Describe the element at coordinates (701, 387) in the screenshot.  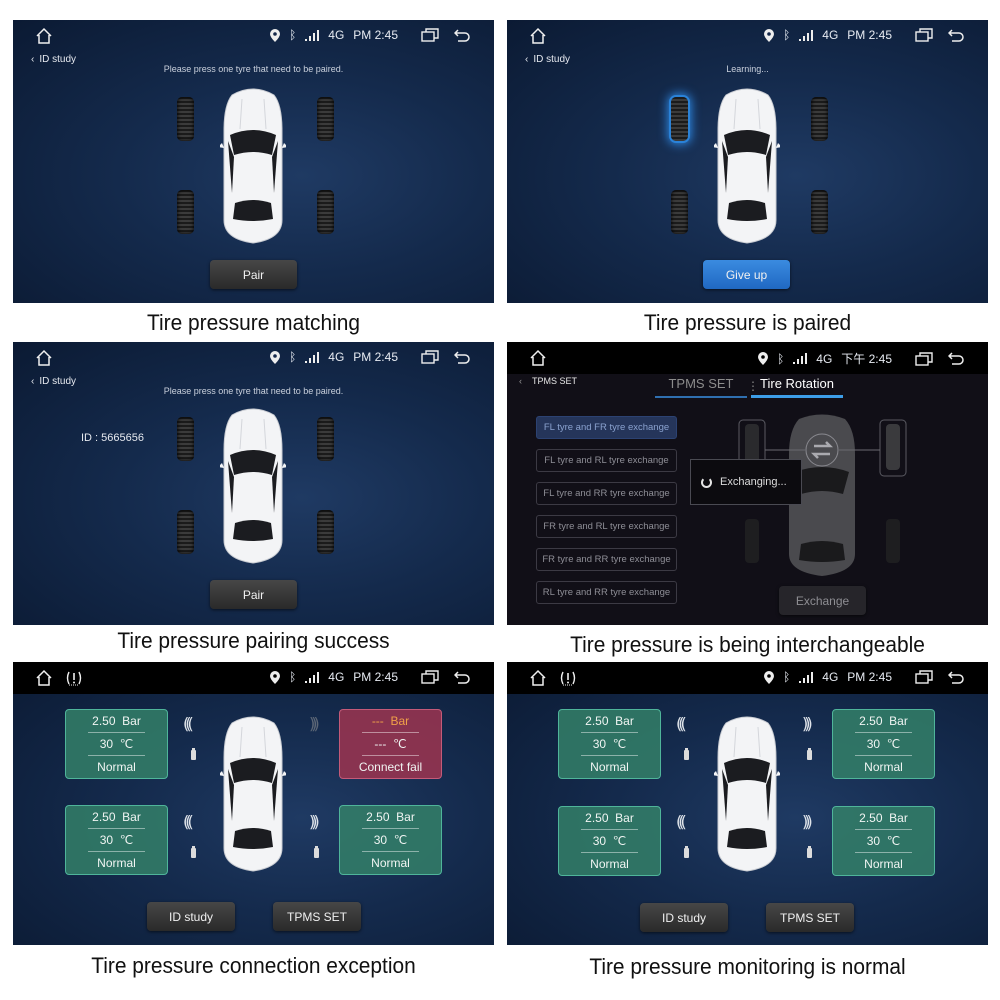
I see `tab-tpms-set: TPMS SET` at that location.